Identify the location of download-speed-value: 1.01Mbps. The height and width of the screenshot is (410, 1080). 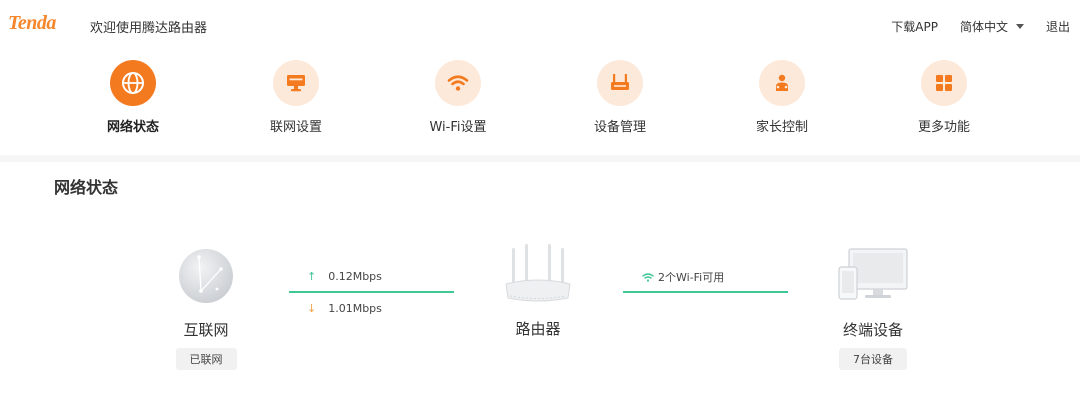
(355, 308).